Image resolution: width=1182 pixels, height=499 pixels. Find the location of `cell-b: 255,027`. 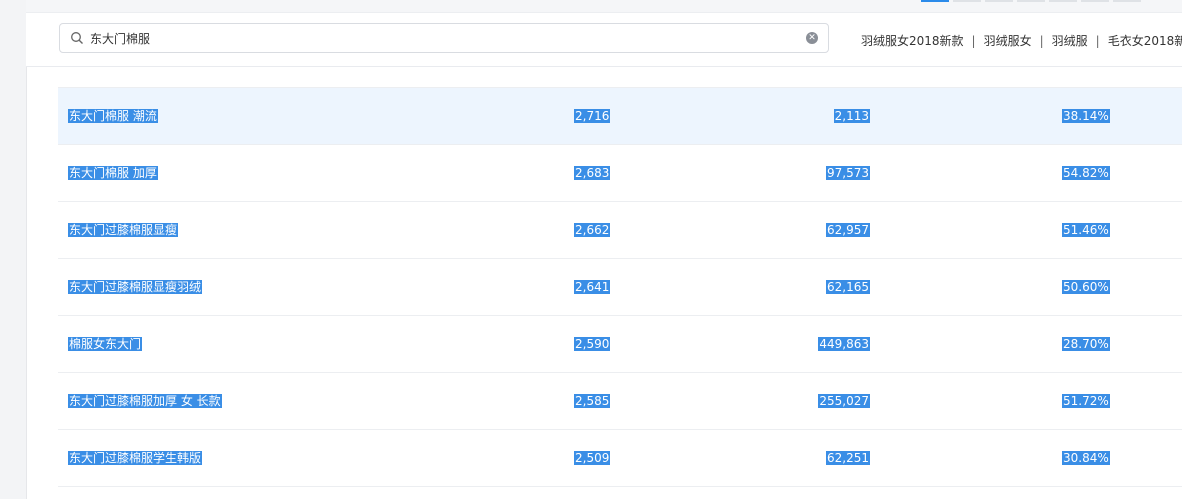

cell-b: 255,027 is located at coordinates (844, 401).